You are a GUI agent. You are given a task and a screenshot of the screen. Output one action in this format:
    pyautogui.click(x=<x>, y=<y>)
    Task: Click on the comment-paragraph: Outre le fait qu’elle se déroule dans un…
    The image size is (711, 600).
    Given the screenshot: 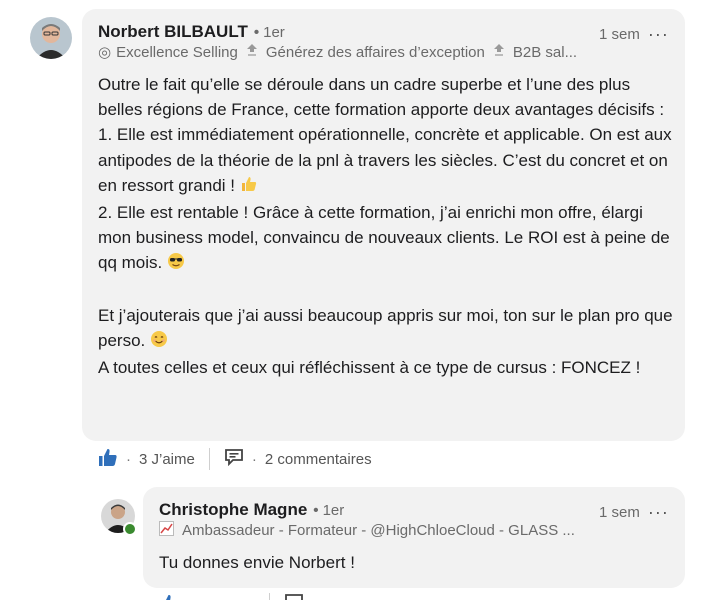 What is the action you would take?
    pyautogui.click(x=381, y=97)
    